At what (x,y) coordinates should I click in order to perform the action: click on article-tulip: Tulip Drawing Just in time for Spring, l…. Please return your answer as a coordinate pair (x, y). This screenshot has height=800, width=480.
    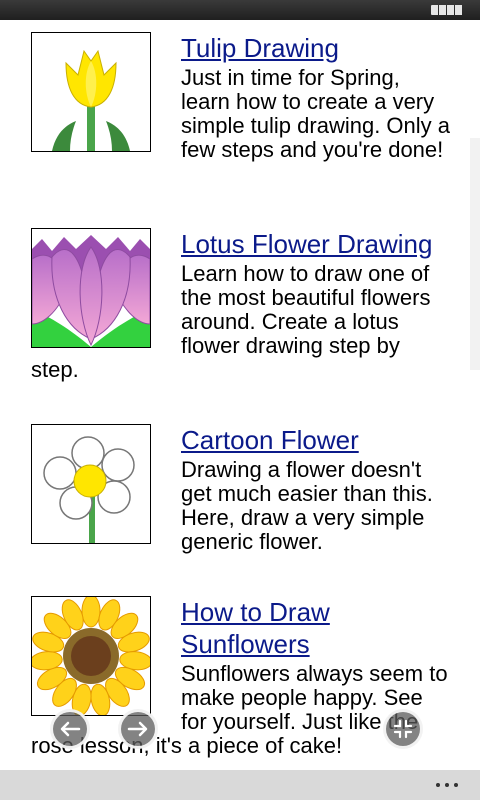
    Looking at the image, I should click on (241, 97).